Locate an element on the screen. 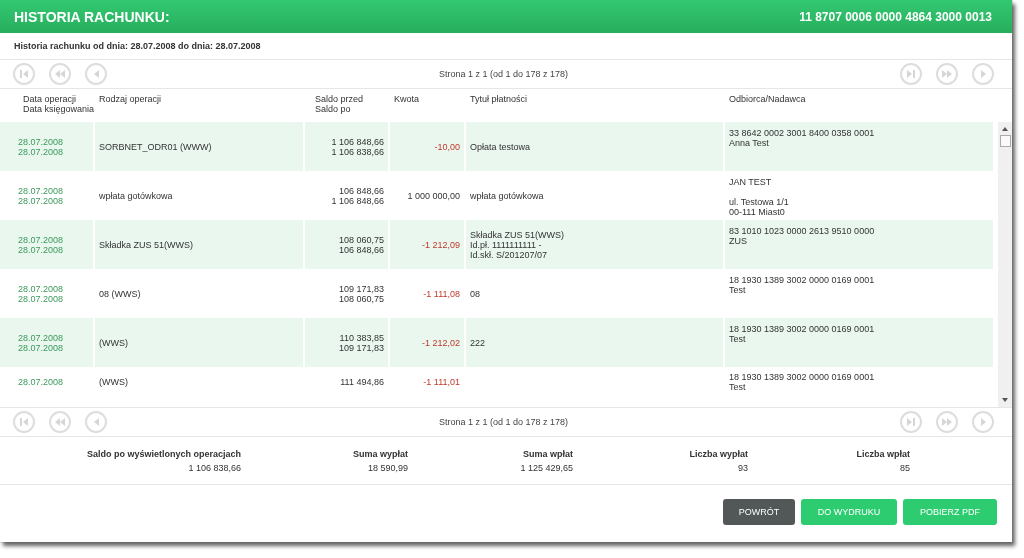 Image resolution: width=1024 pixels, height=558 pixels. amount-cell: -1 212,02 is located at coordinates (428, 342).